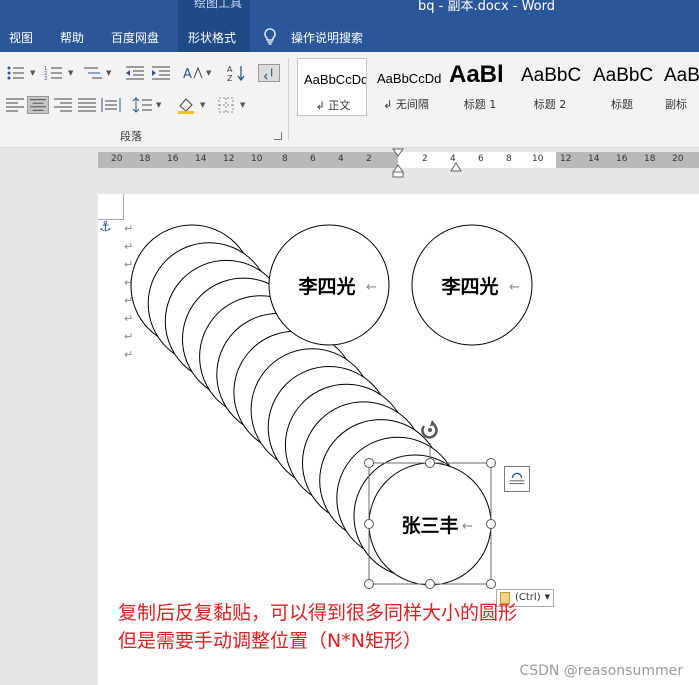 This screenshot has height=685, width=699. I want to click on distributed-icon, so click(111, 105).